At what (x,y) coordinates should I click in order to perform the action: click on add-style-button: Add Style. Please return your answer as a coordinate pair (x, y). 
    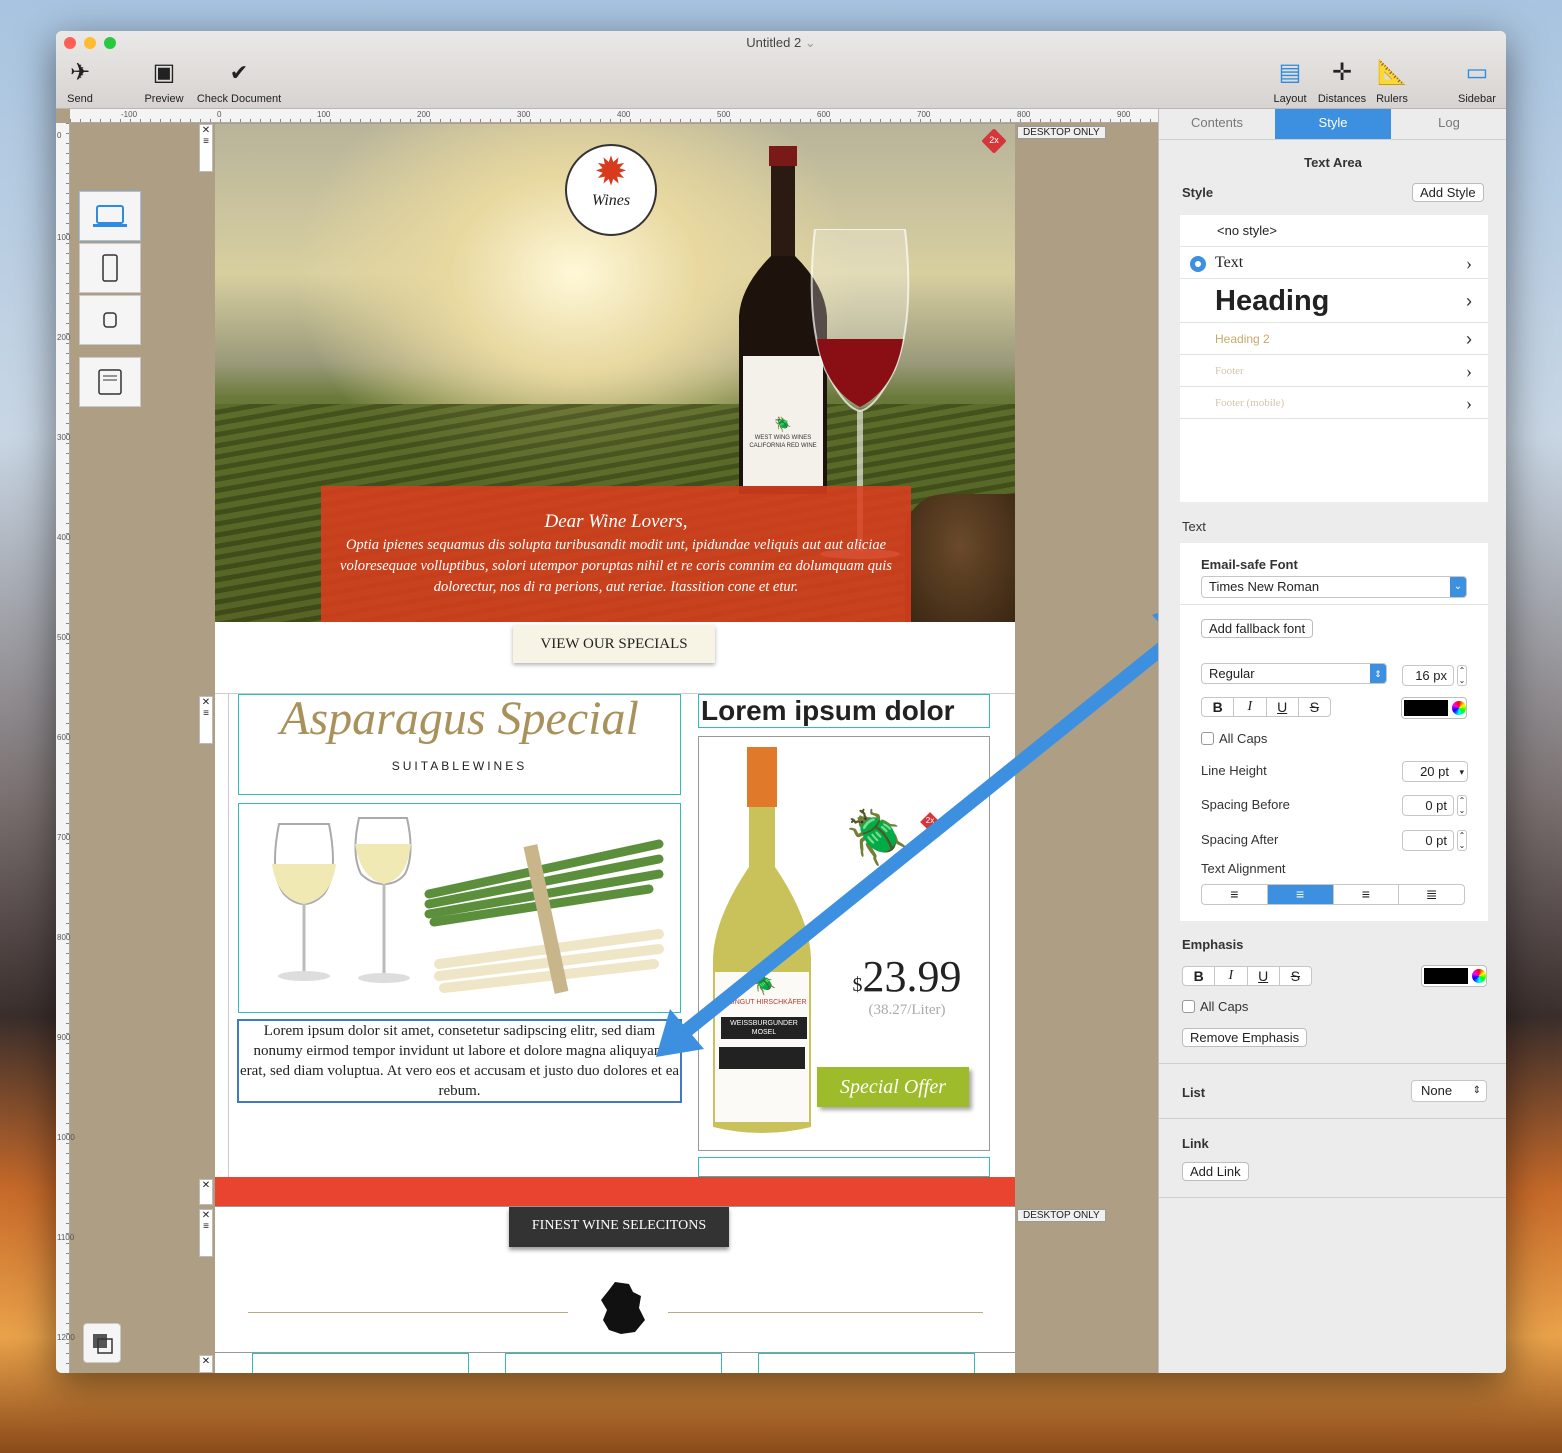
    Looking at the image, I should click on (1448, 192).